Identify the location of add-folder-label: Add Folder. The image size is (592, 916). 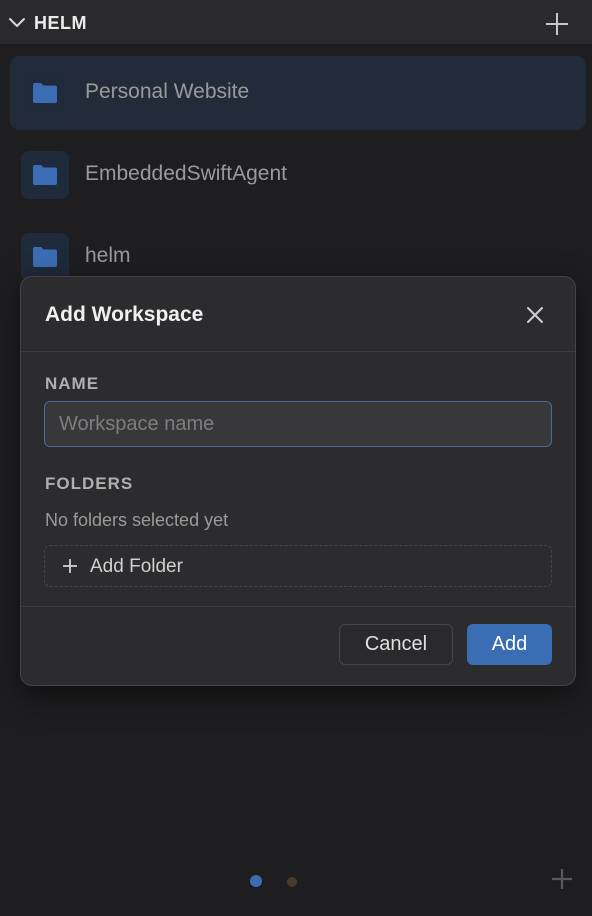
(136, 566).